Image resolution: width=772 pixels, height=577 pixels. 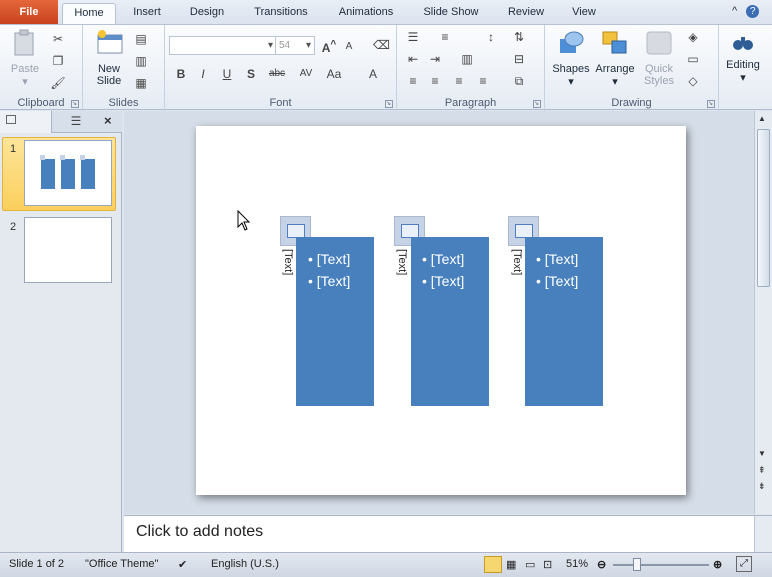 What do you see at coordinates (147, 13) in the screenshot?
I see `tab-insert: Insert` at bounding box center [147, 13].